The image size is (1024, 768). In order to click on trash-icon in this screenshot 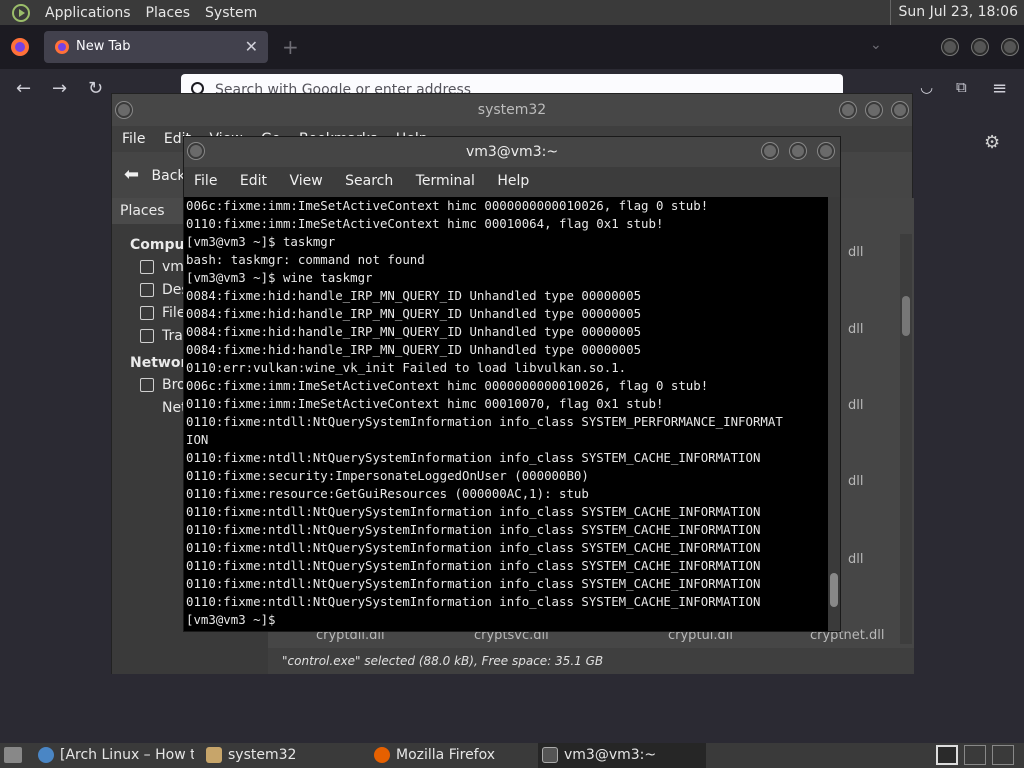, I will do `click(147, 336)`.